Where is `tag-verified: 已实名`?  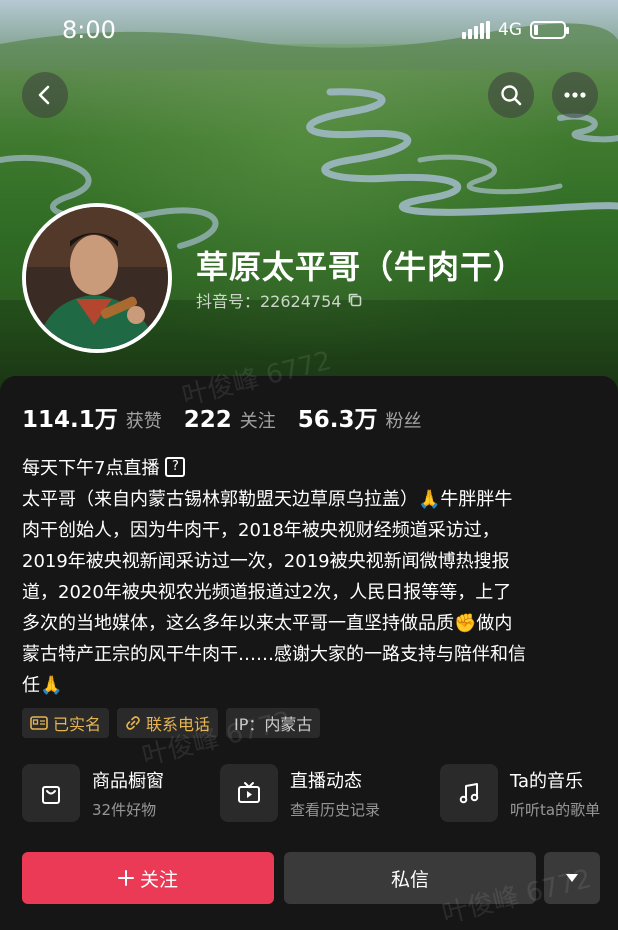
tag-verified: 已实名 is located at coordinates (66, 723).